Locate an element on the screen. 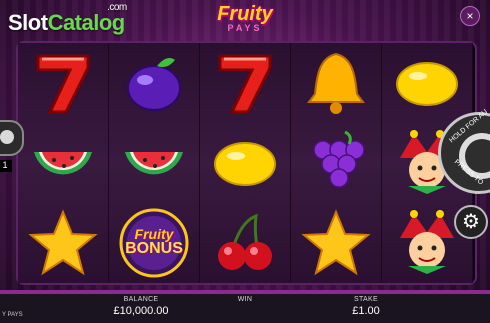  game-title-sub: PAYS is located at coordinates (245, 28).